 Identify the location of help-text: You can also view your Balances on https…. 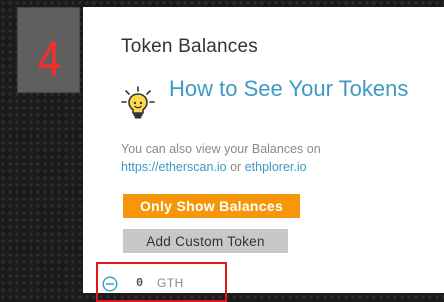
(271, 158).